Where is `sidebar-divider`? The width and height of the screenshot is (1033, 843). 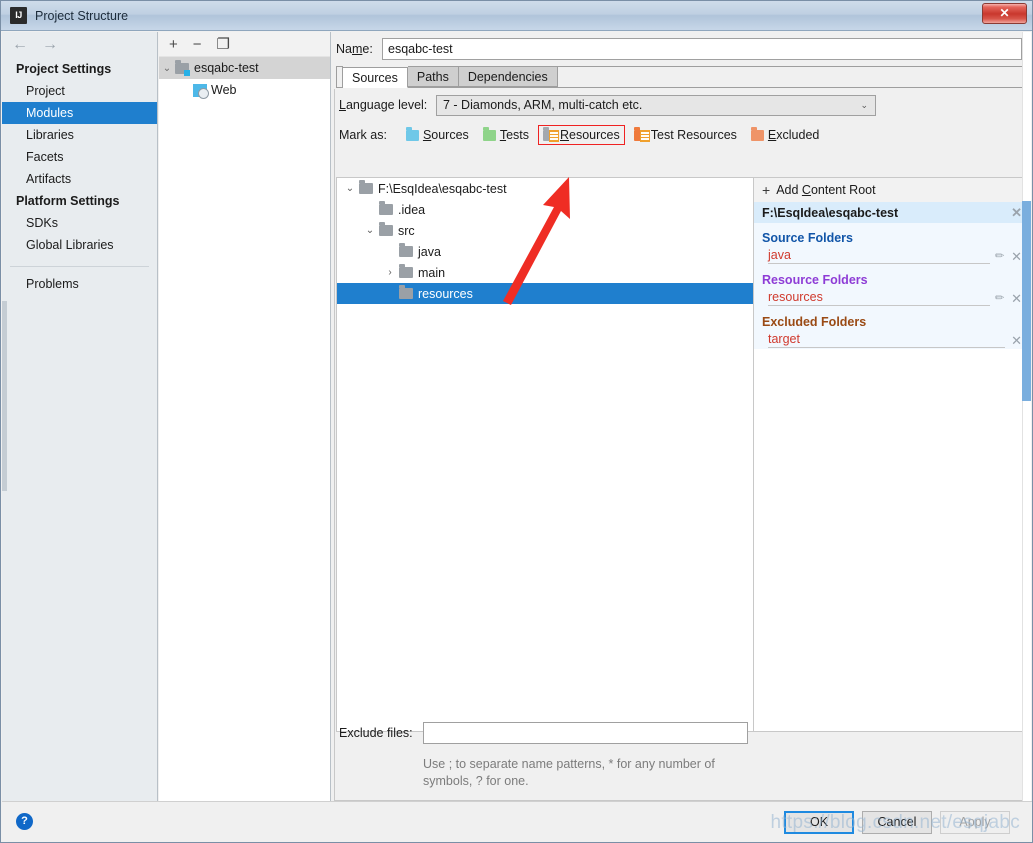
sidebar-divider is located at coordinates (79, 266).